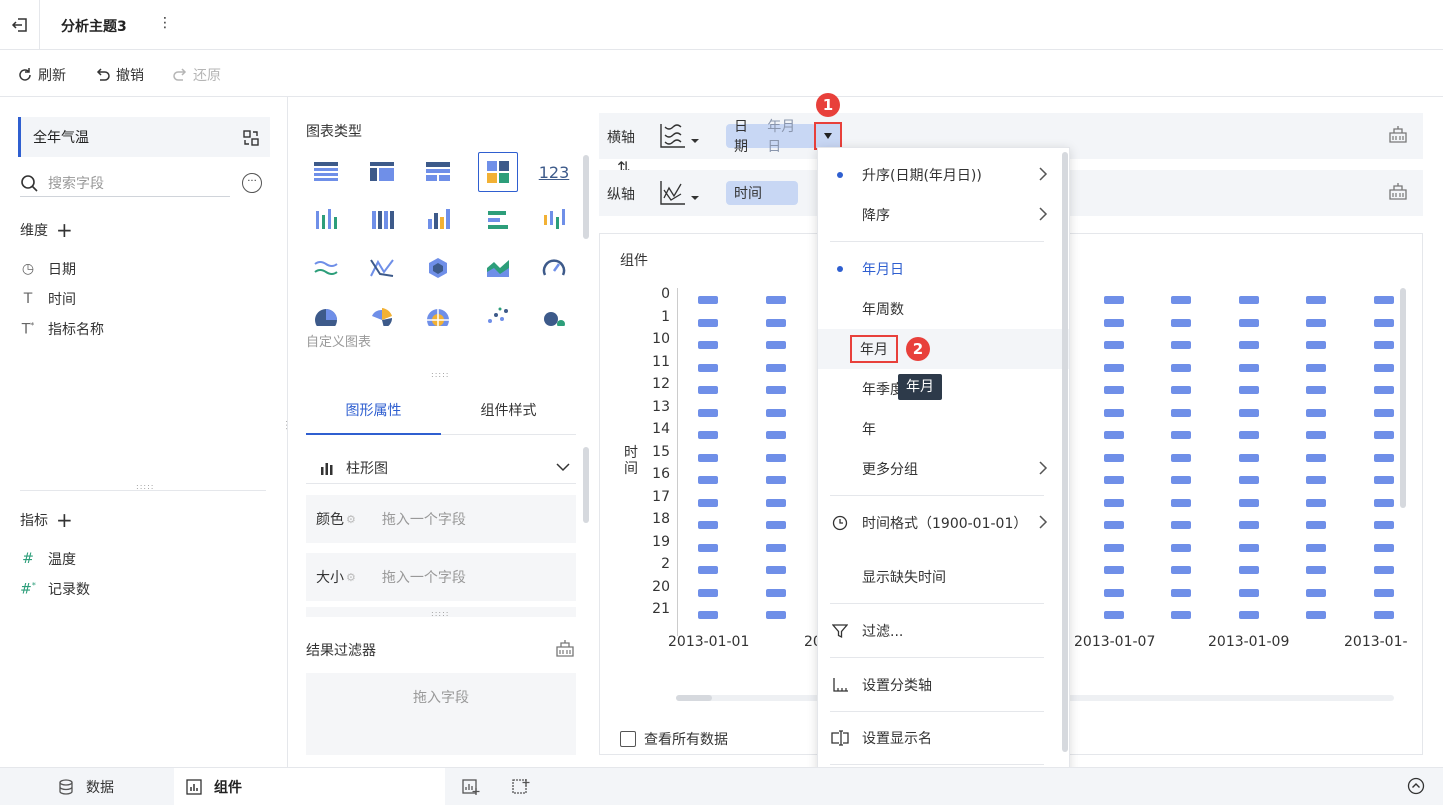  I want to click on menu-scrollbar, so click(1065, 452).